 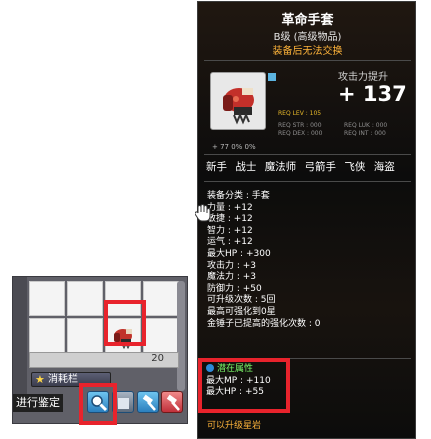 What do you see at coordinates (232, 265) in the screenshot?
I see `stat-row: 攻击力 : +3` at bounding box center [232, 265].